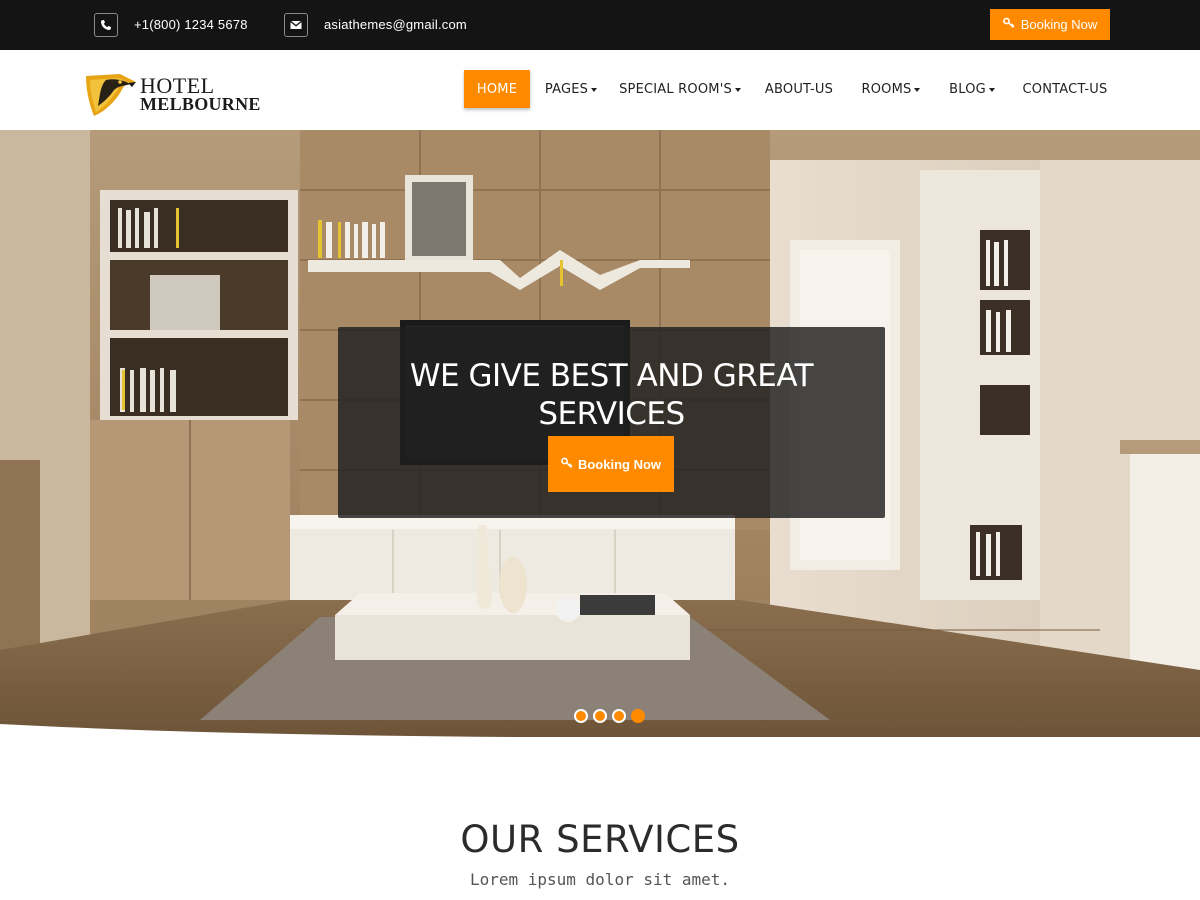  What do you see at coordinates (566, 89) in the screenshot?
I see `nav-pages-label: PAGES` at bounding box center [566, 89].